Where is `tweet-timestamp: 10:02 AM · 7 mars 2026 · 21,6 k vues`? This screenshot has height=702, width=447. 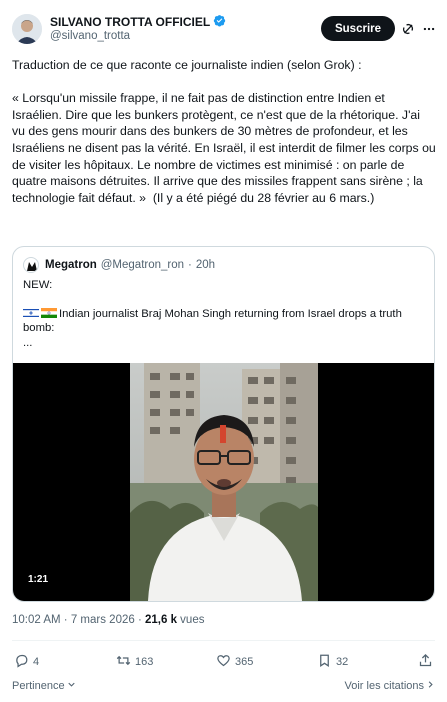 tweet-timestamp: 10:02 AM · 7 mars 2026 · 21,6 k vues is located at coordinates (108, 620).